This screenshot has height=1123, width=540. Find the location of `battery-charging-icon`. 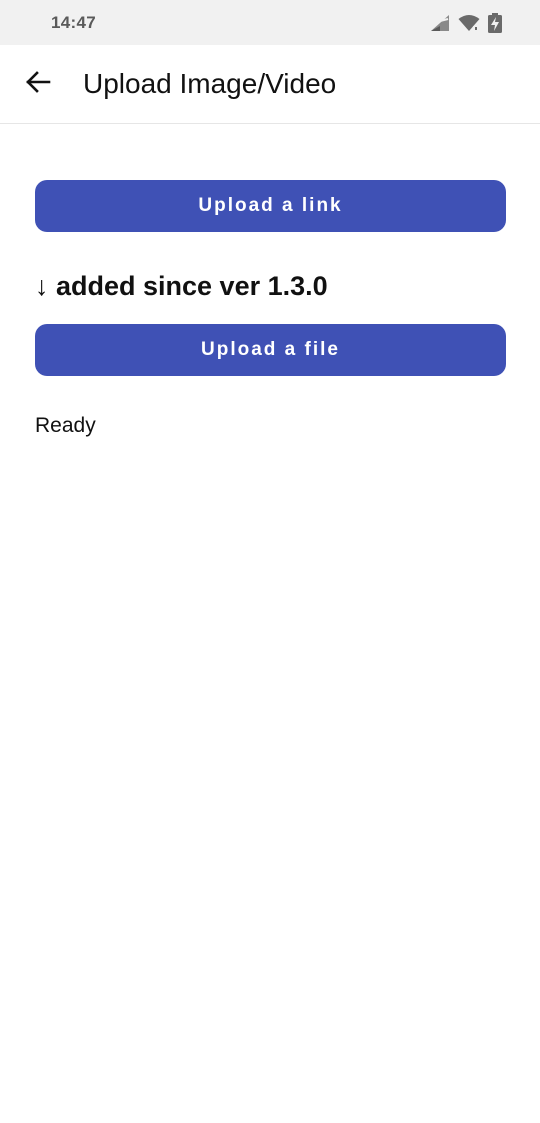

battery-charging-icon is located at coordinates (495, 23).